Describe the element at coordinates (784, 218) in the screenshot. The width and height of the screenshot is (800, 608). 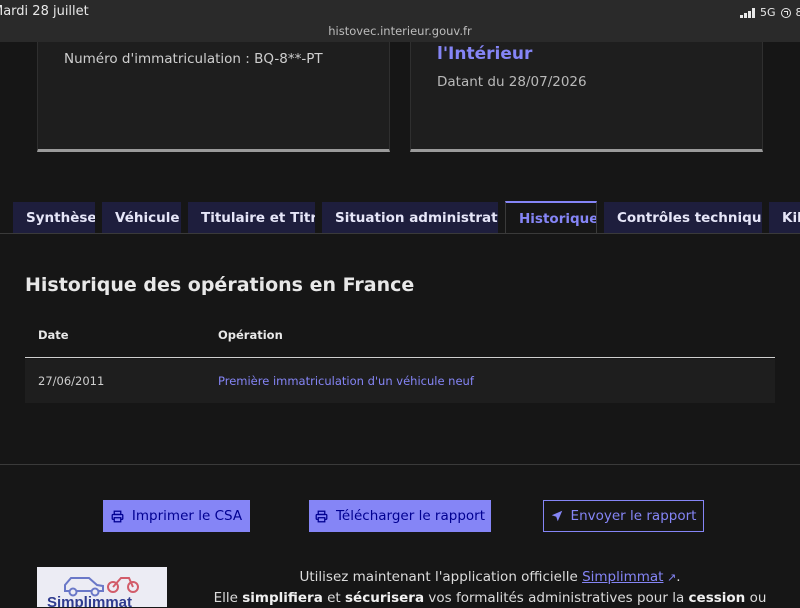
I see `tab-kilometrage: Kilo` at that location.